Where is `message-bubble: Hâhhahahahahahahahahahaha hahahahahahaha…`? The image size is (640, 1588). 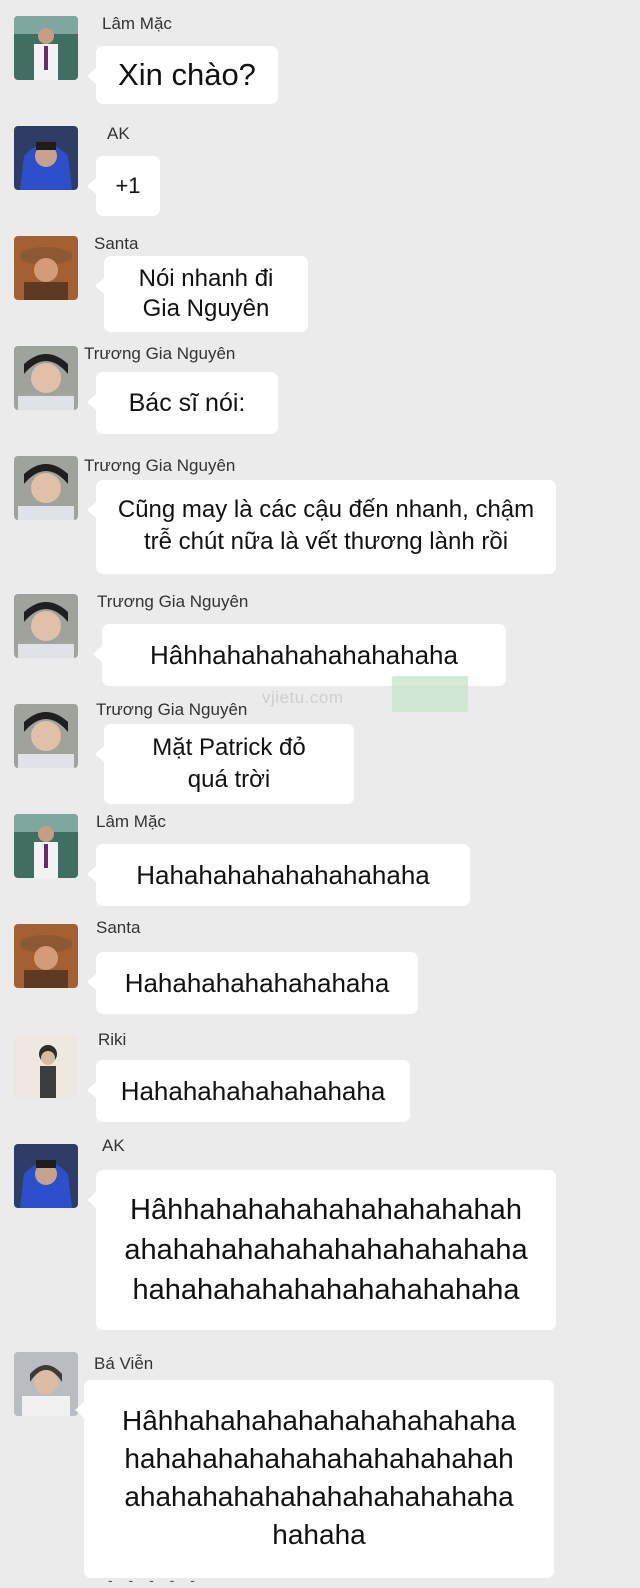 message-bubble: Hâhhahahahahahahahahahaha hahahahahahaha… is located at coordinates (314, 1479).